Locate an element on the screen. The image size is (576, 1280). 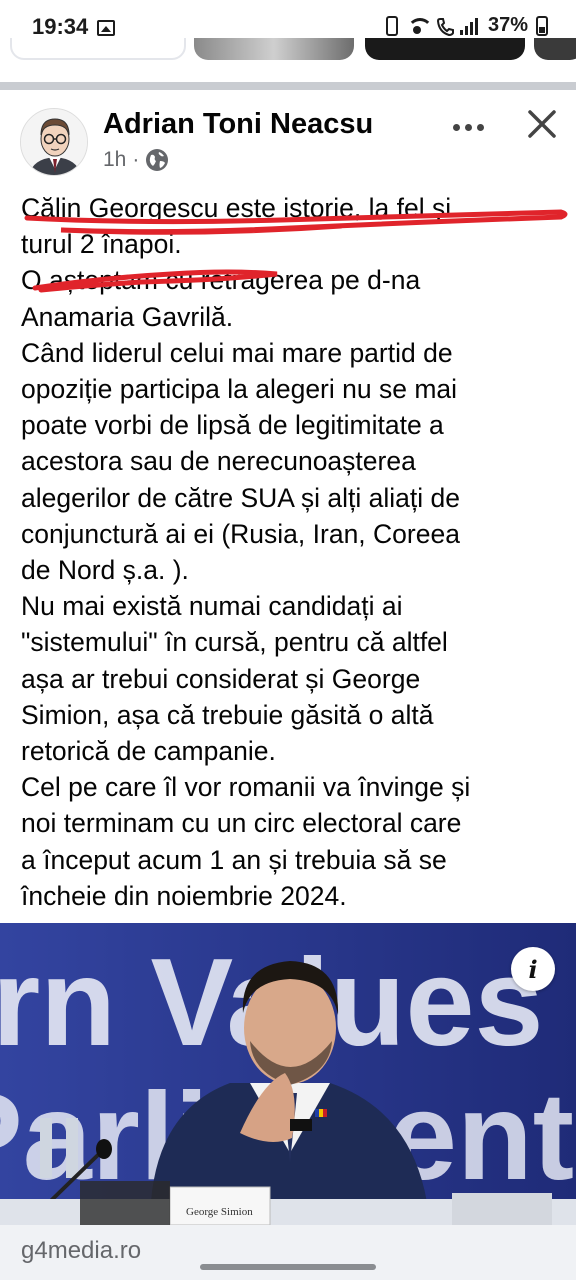
post-text-line: a început acum 1 an și trebuia să se is located at coordinates (234, 859).